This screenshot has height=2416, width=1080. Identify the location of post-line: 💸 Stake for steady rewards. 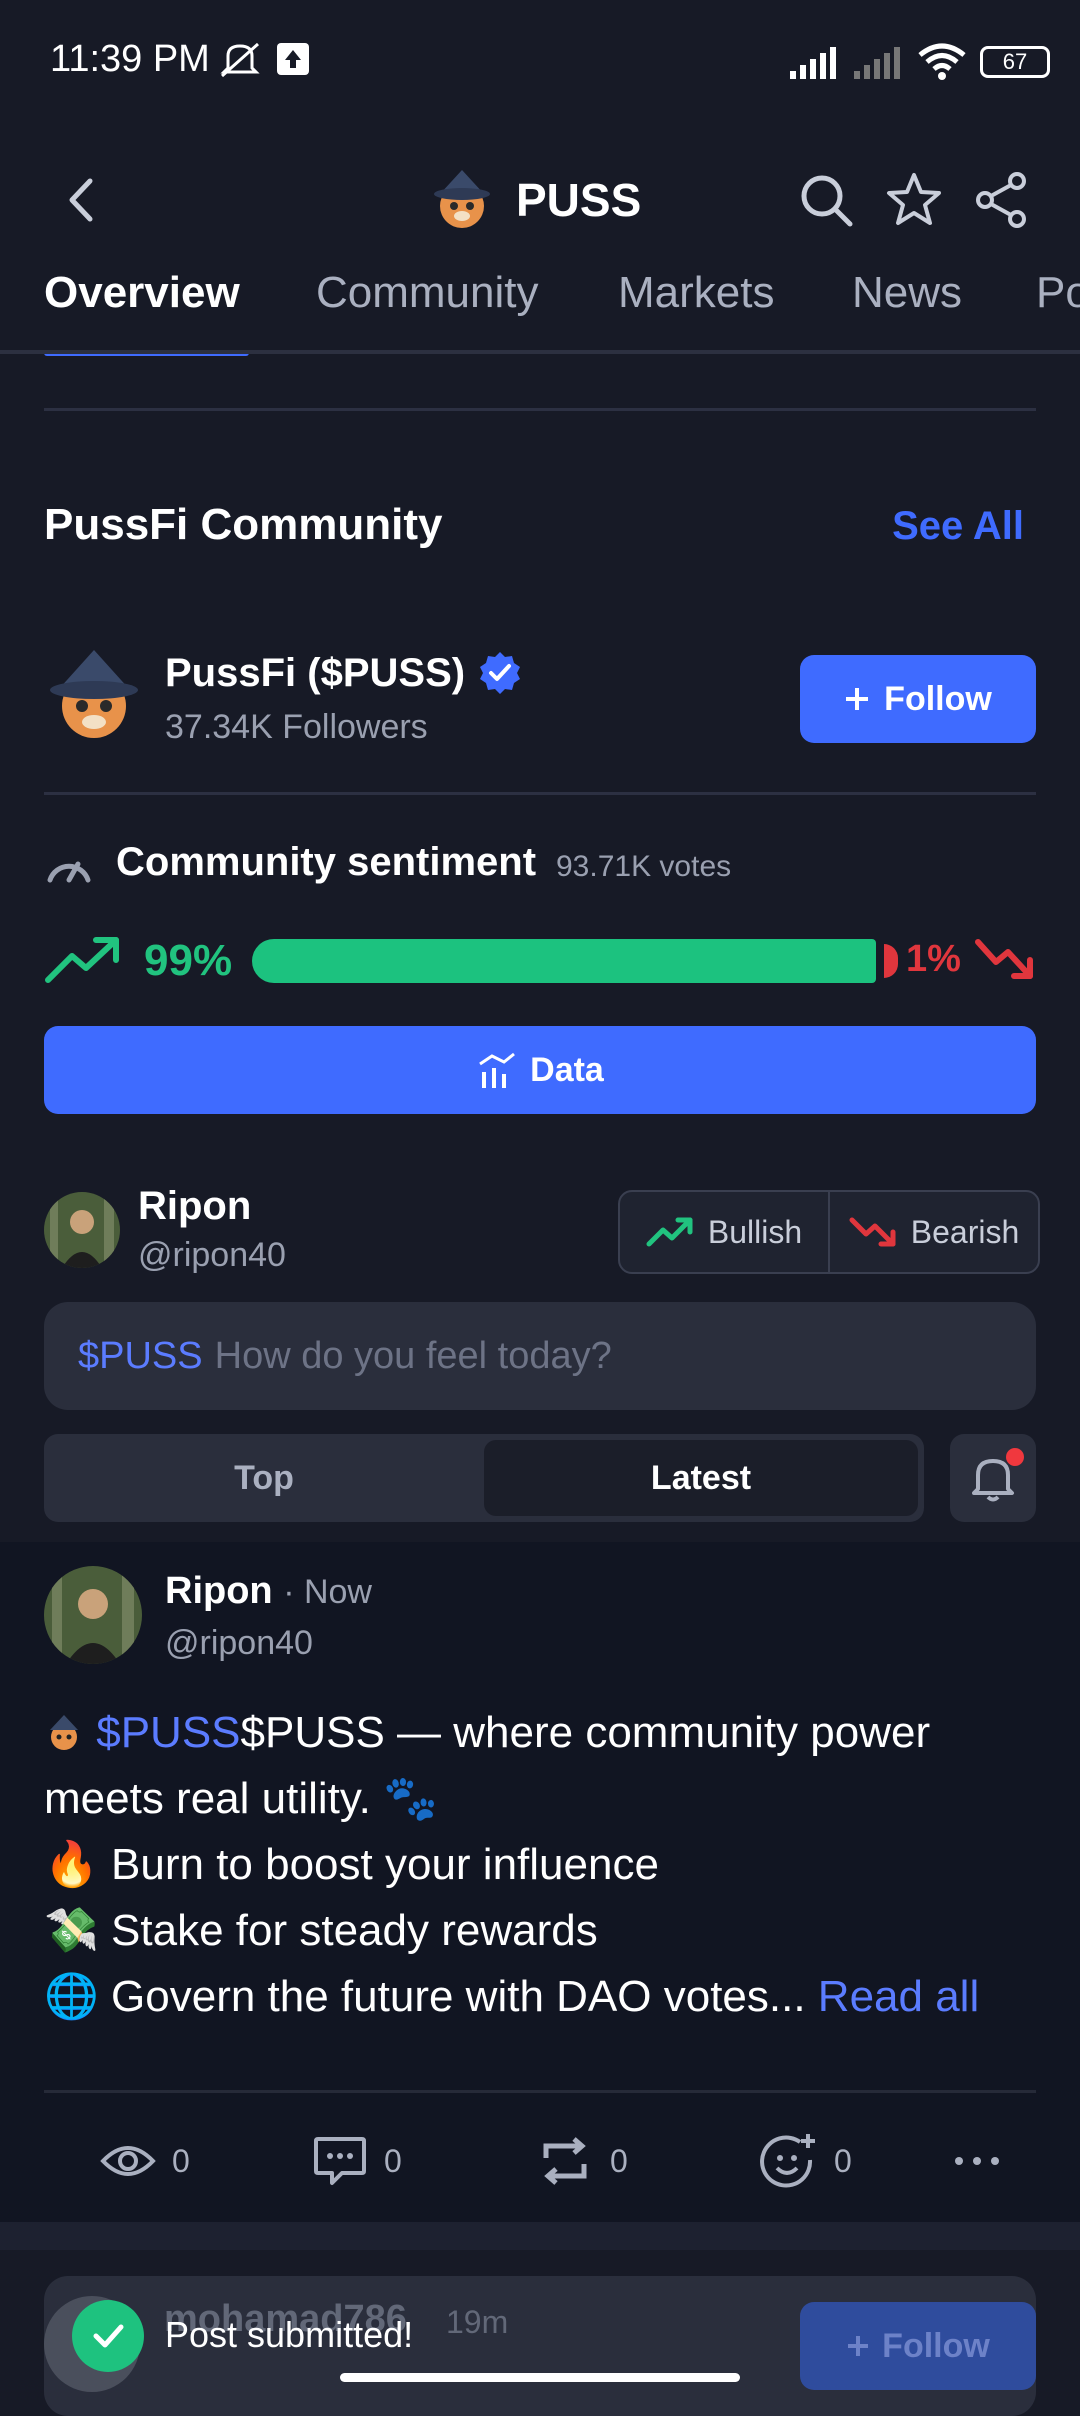
(544, 1931).